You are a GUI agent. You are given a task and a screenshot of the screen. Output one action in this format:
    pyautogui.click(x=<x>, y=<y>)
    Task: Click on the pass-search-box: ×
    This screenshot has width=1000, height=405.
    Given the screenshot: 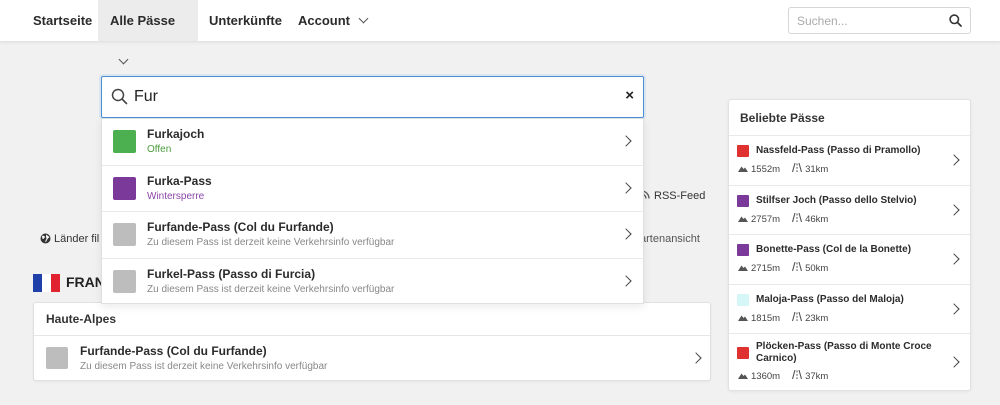 What is the action you would take?
    pyautogui.click(x=372, y=97)
    